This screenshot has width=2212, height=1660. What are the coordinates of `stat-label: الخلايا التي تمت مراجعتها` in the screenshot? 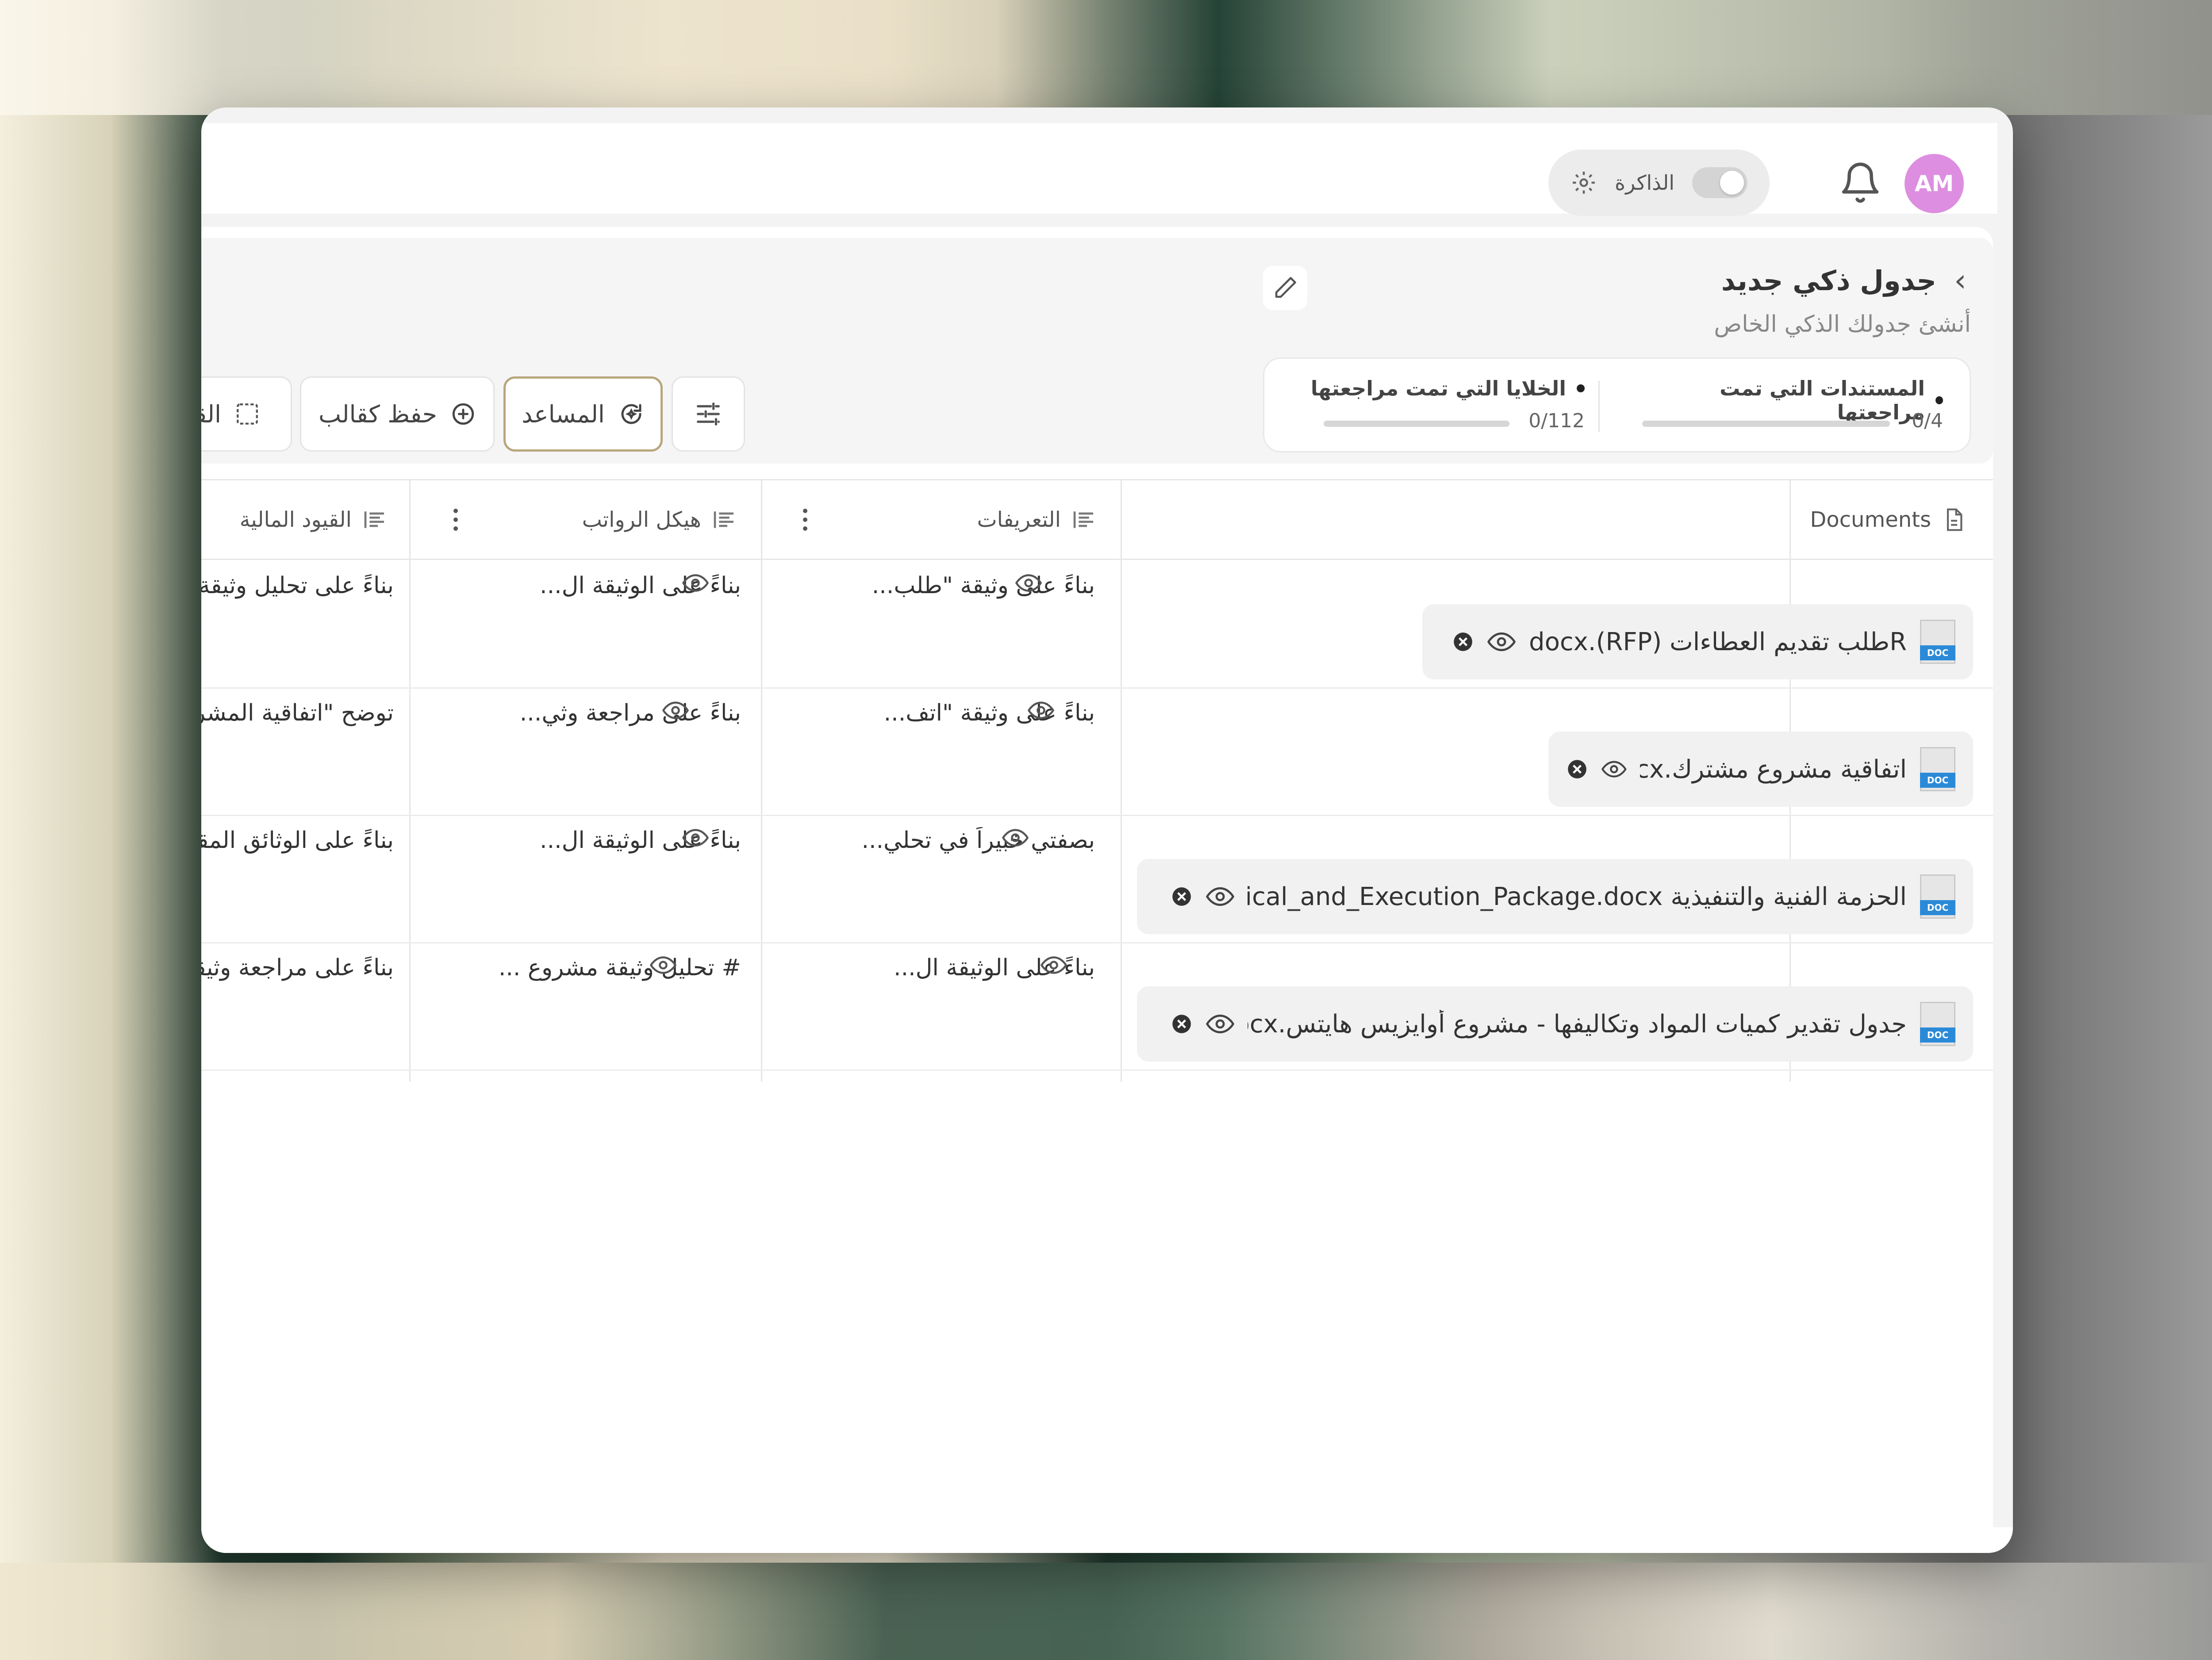 It's located at (1438, 388).